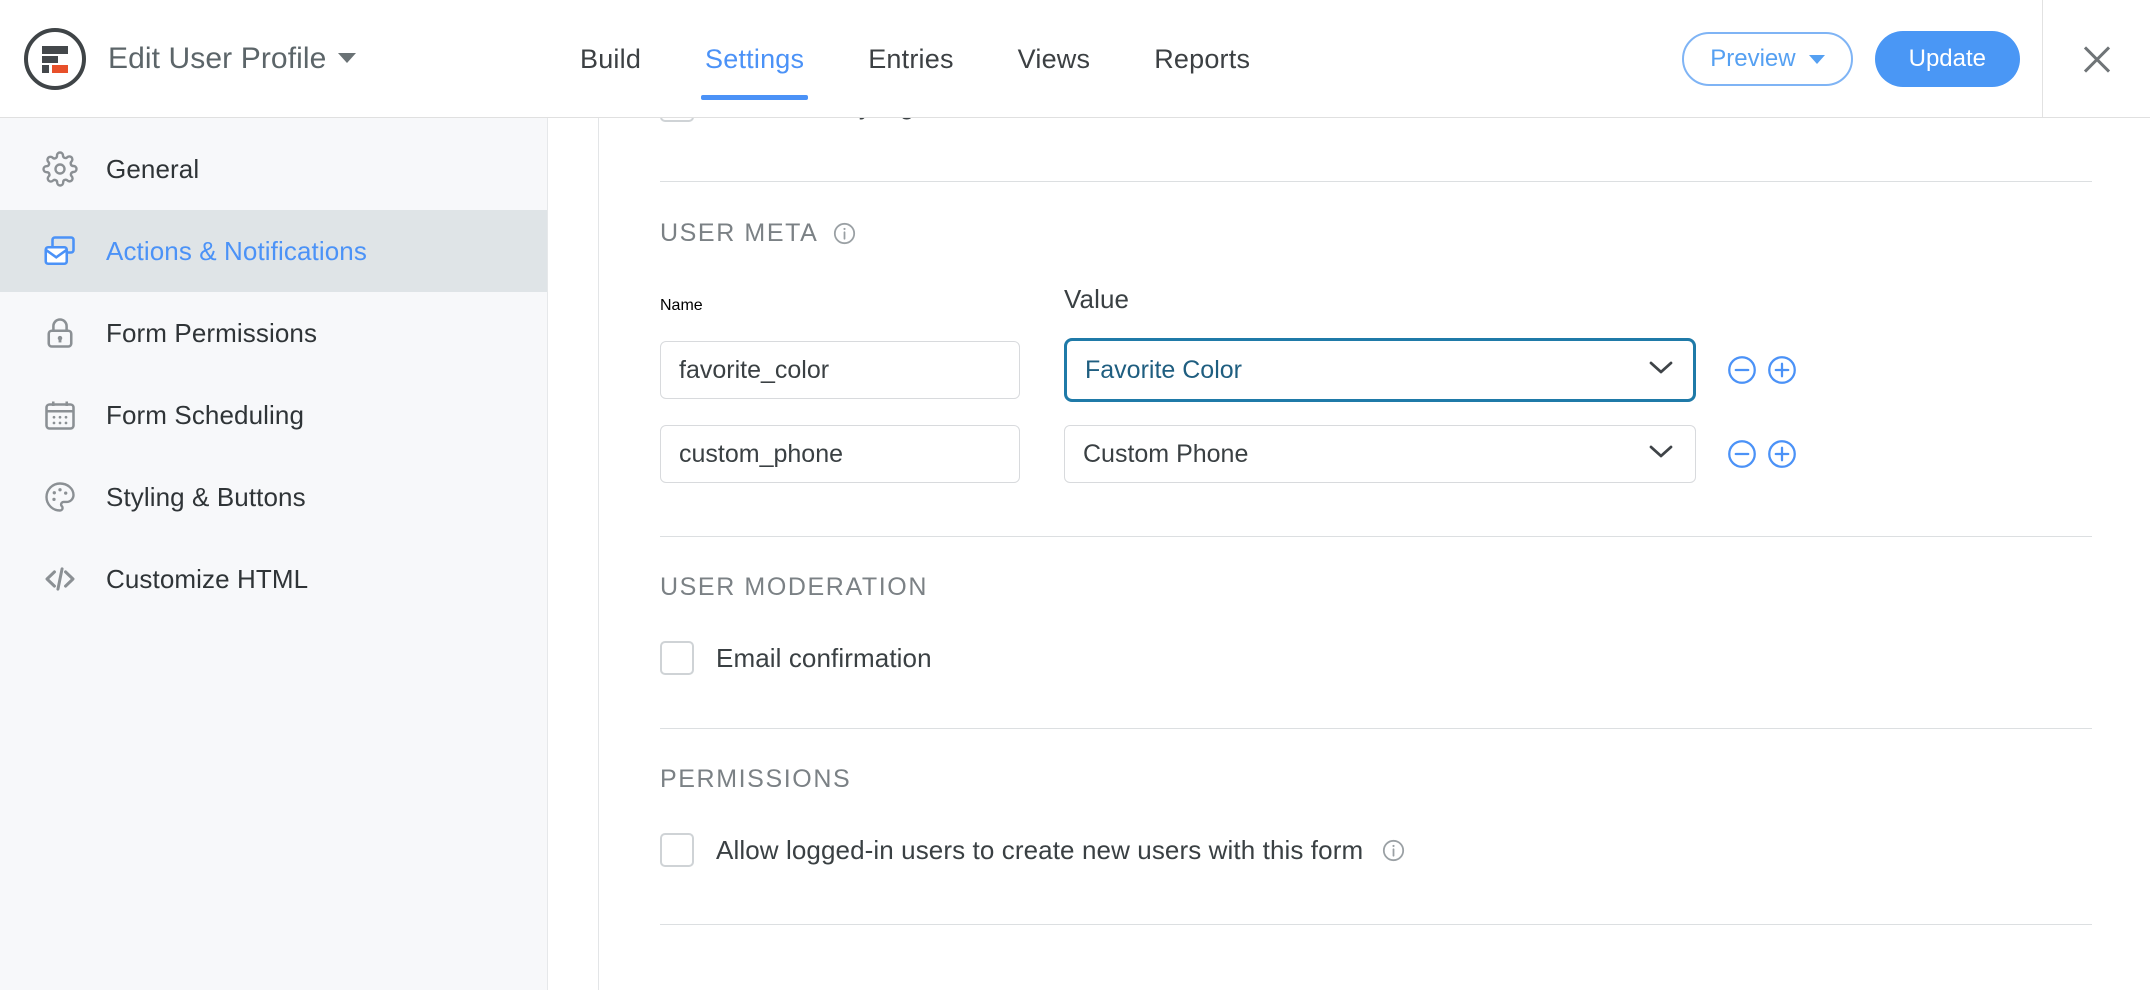 The width and height of the screenshot is (2150, 990). What do you see at coordinates (794, 587) in the screenshot?
I see `section-title-user-moderation-text: USER MODERATION` at bounding box center [794, 587].